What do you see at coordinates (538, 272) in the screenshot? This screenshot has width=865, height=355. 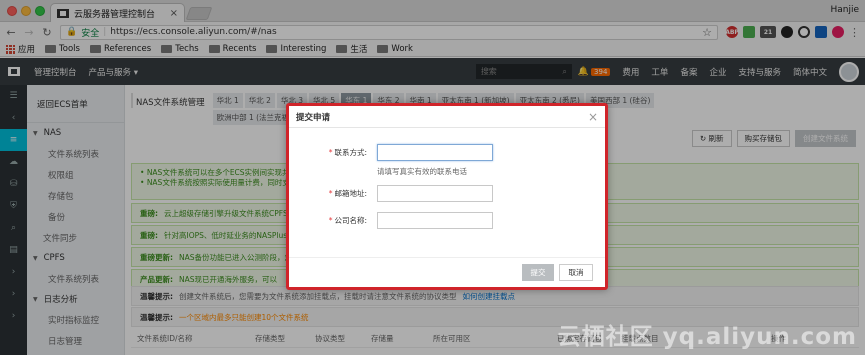 I see `submit-button: 提交` at bounding box center [538, 272].